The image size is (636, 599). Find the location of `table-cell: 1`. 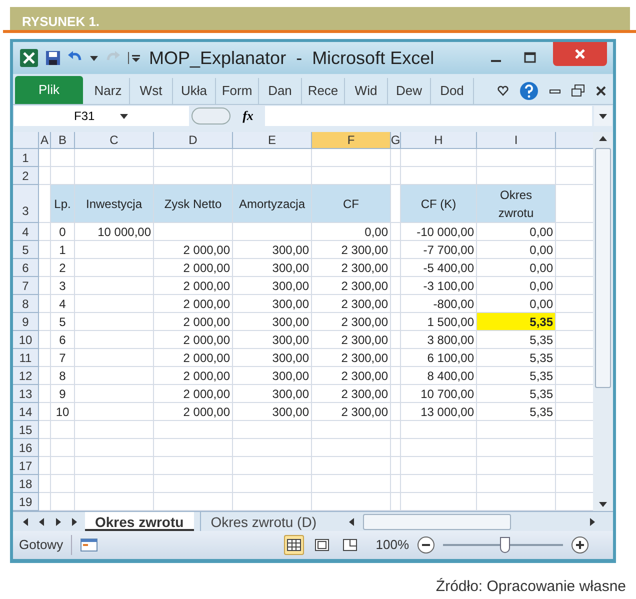

table-cell: 1 is located at coordinates (63, 250).